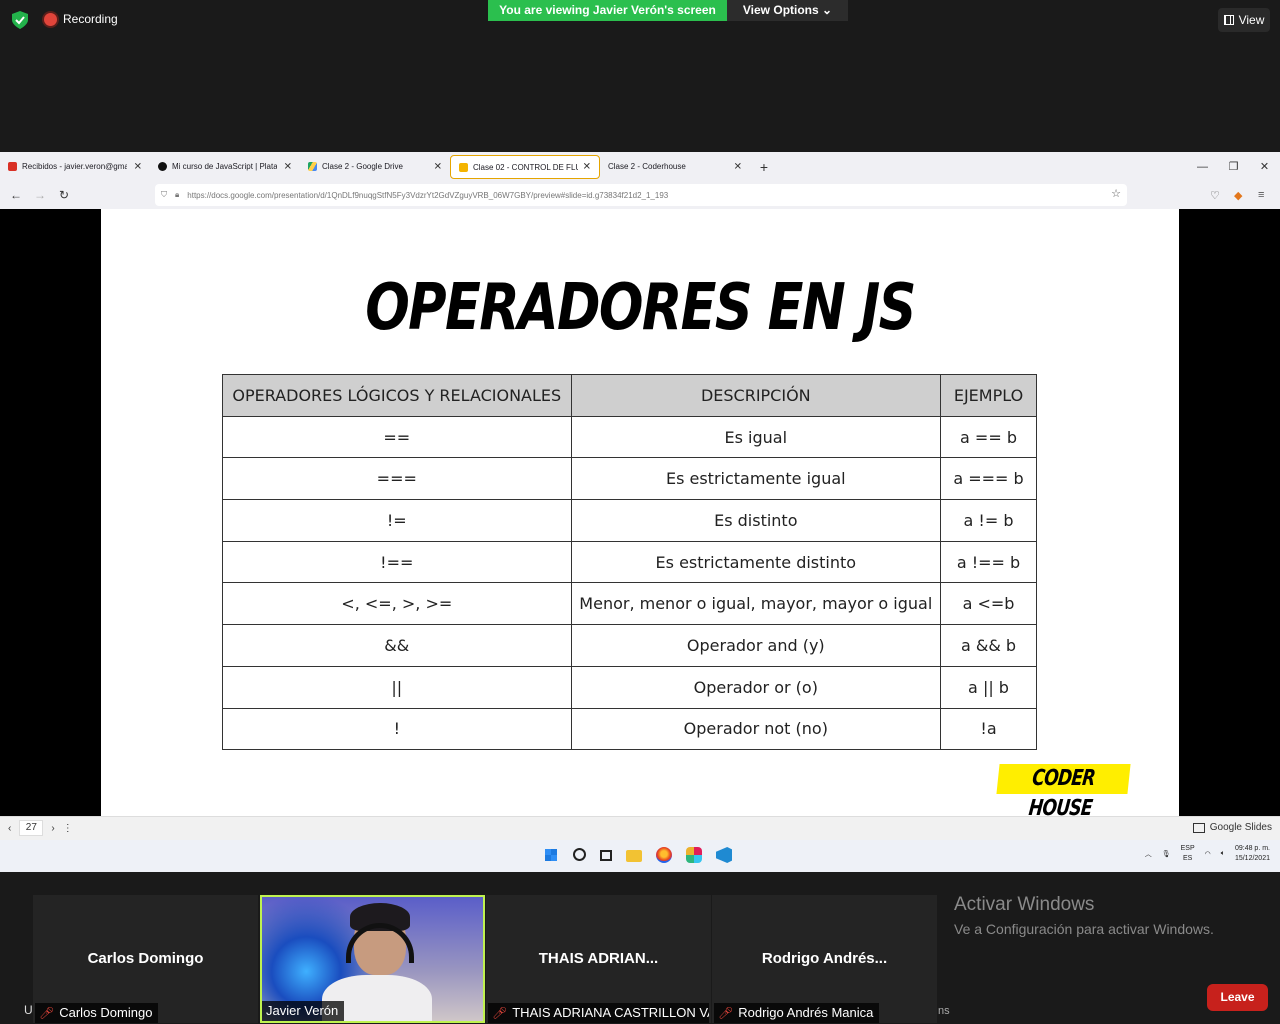 The image size is (1280, 1024). I want to click on minimize-icon: —, so click(1202, 166).